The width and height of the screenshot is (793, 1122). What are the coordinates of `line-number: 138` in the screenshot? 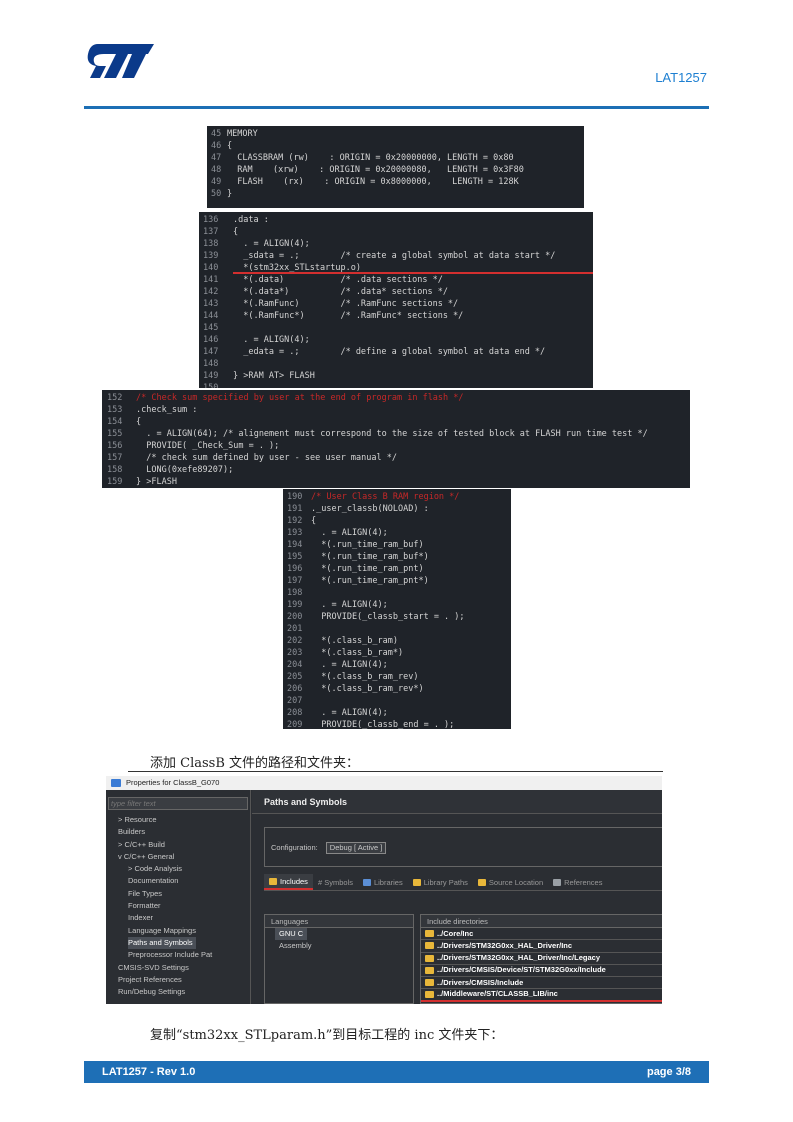 It's located at (211, 244).